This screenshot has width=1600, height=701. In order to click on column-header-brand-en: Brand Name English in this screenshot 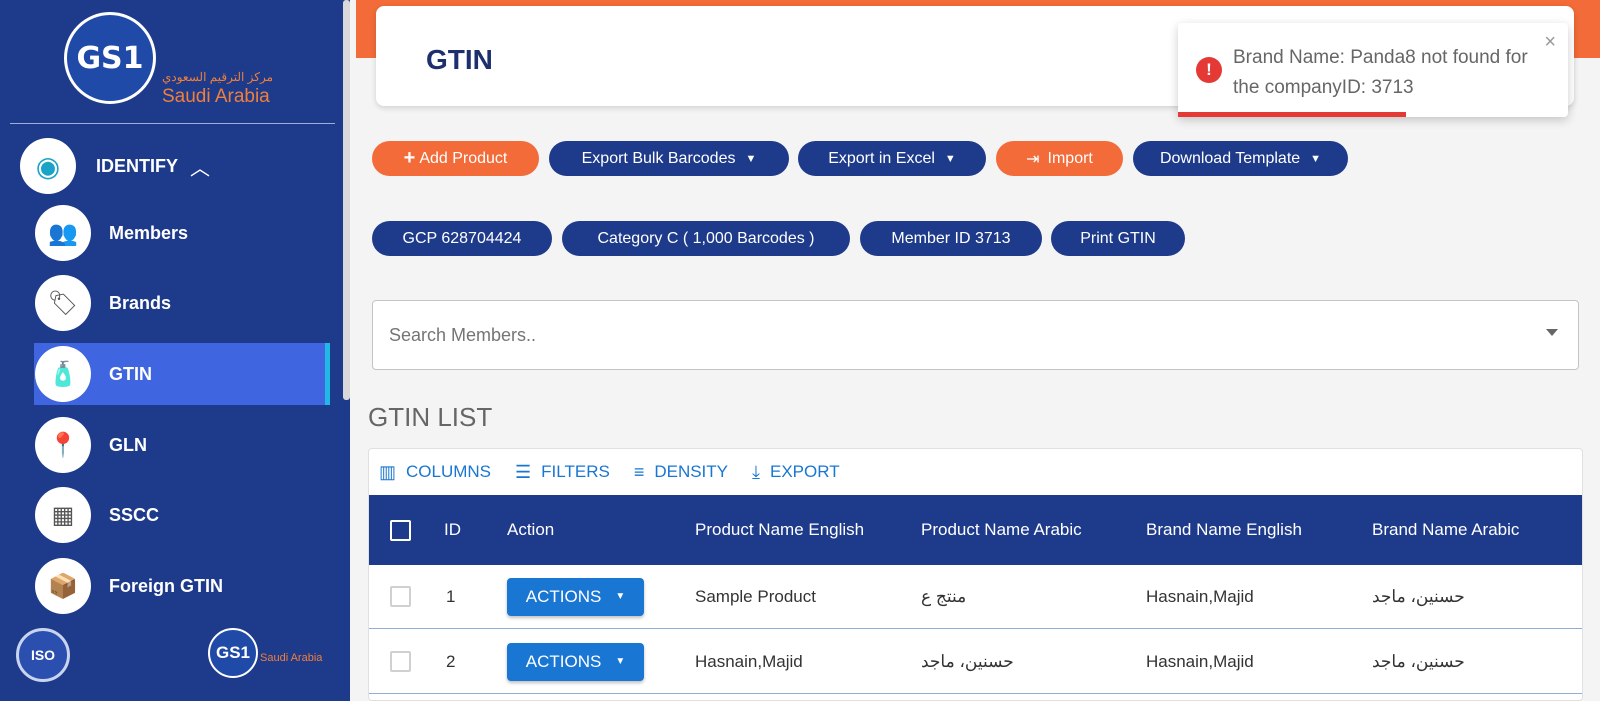, I will do `click(1224, 530)`.